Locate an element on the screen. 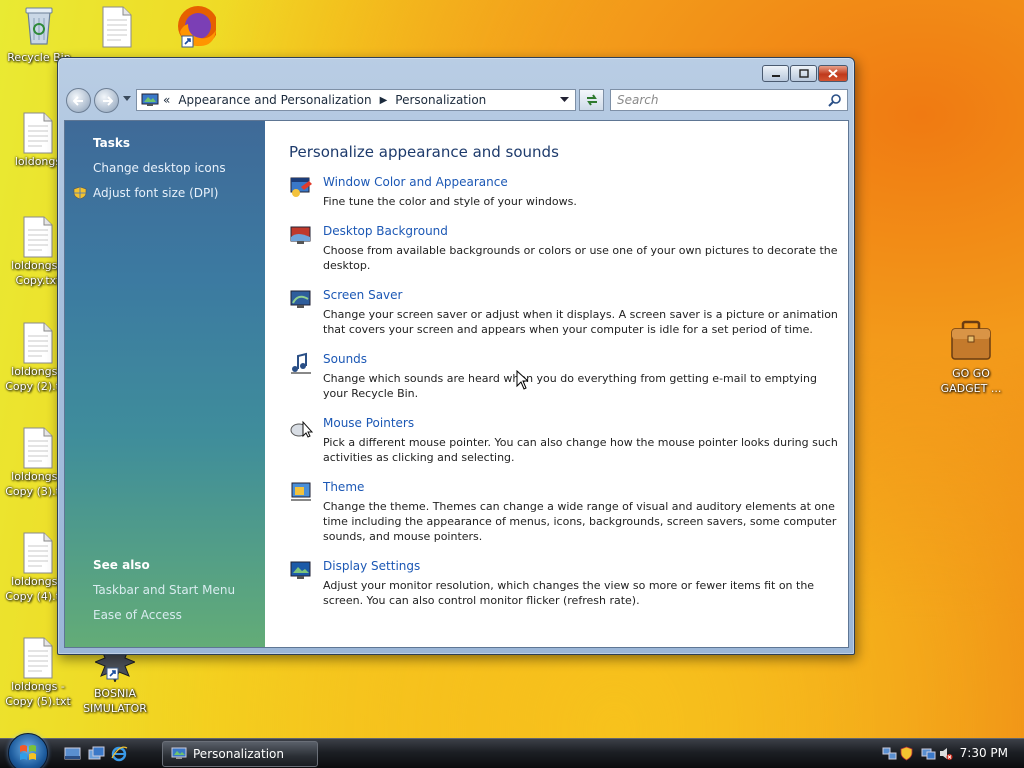  breadcrumb-personalization: Personalization is located at coordinates (440, 100).